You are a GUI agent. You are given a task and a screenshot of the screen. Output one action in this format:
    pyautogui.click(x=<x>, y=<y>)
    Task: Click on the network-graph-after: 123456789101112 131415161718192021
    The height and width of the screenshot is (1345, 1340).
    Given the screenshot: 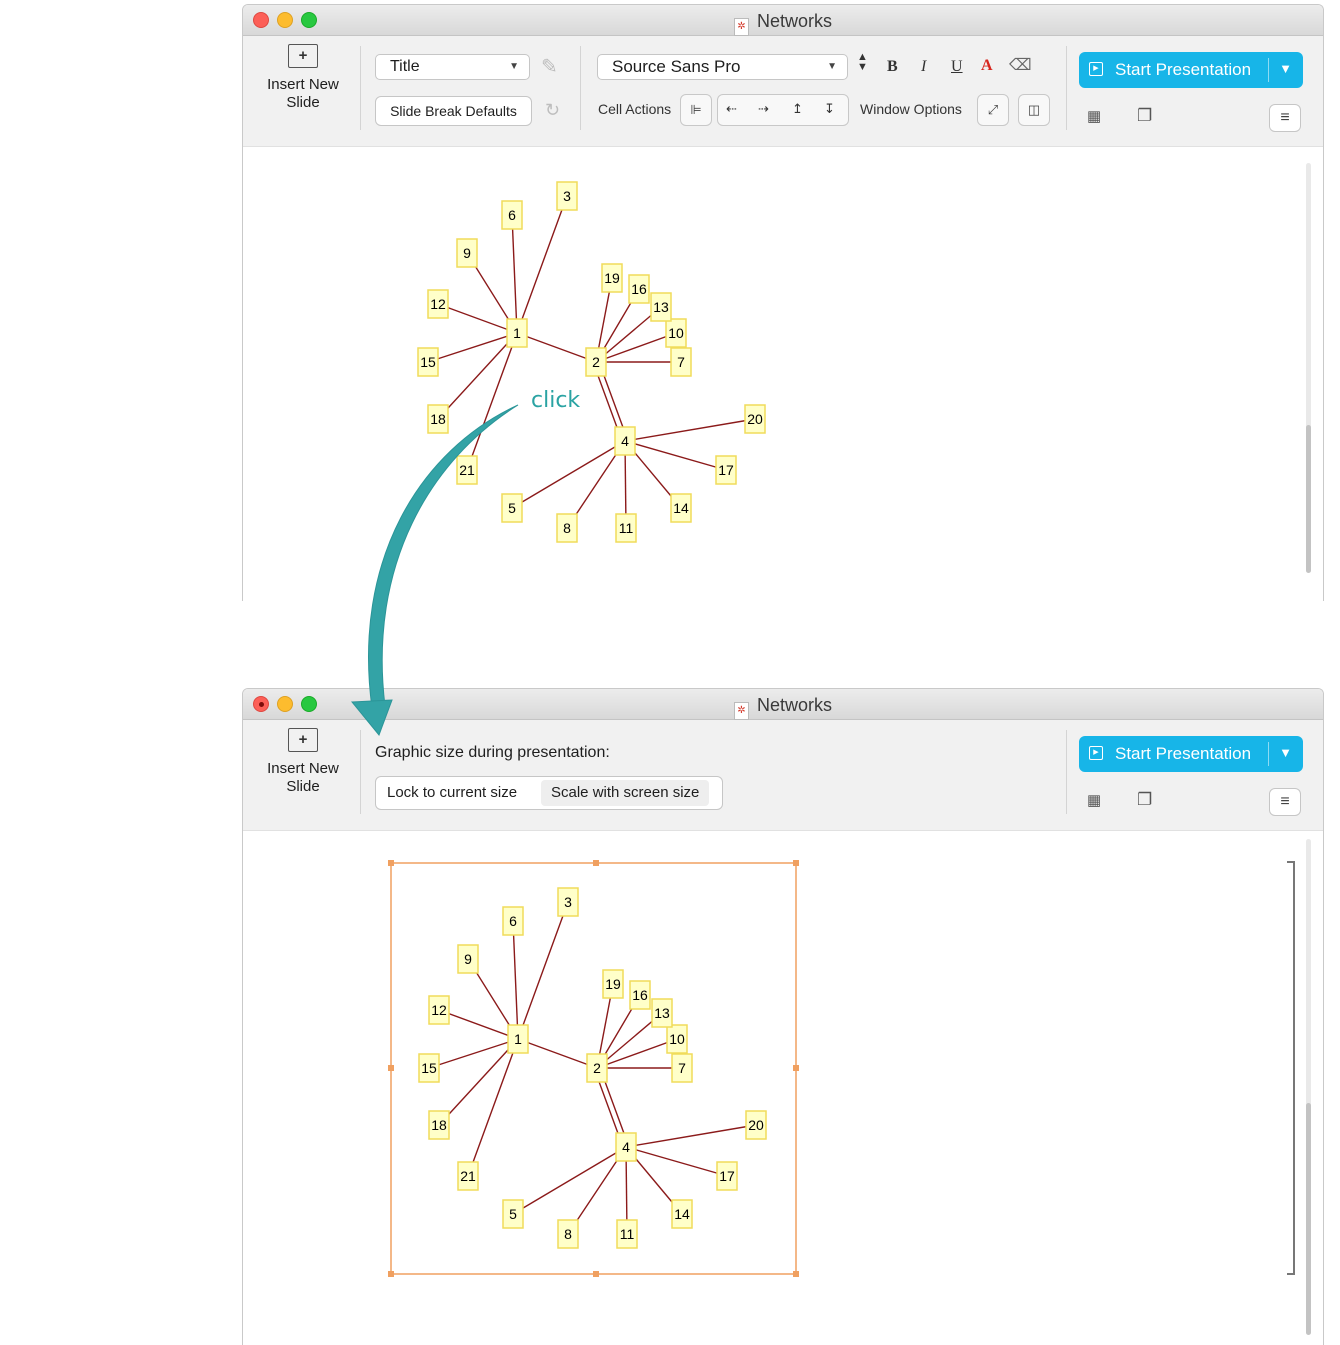 What is the action you would take?
    pyautogui.click(x=592, y=1068)
    